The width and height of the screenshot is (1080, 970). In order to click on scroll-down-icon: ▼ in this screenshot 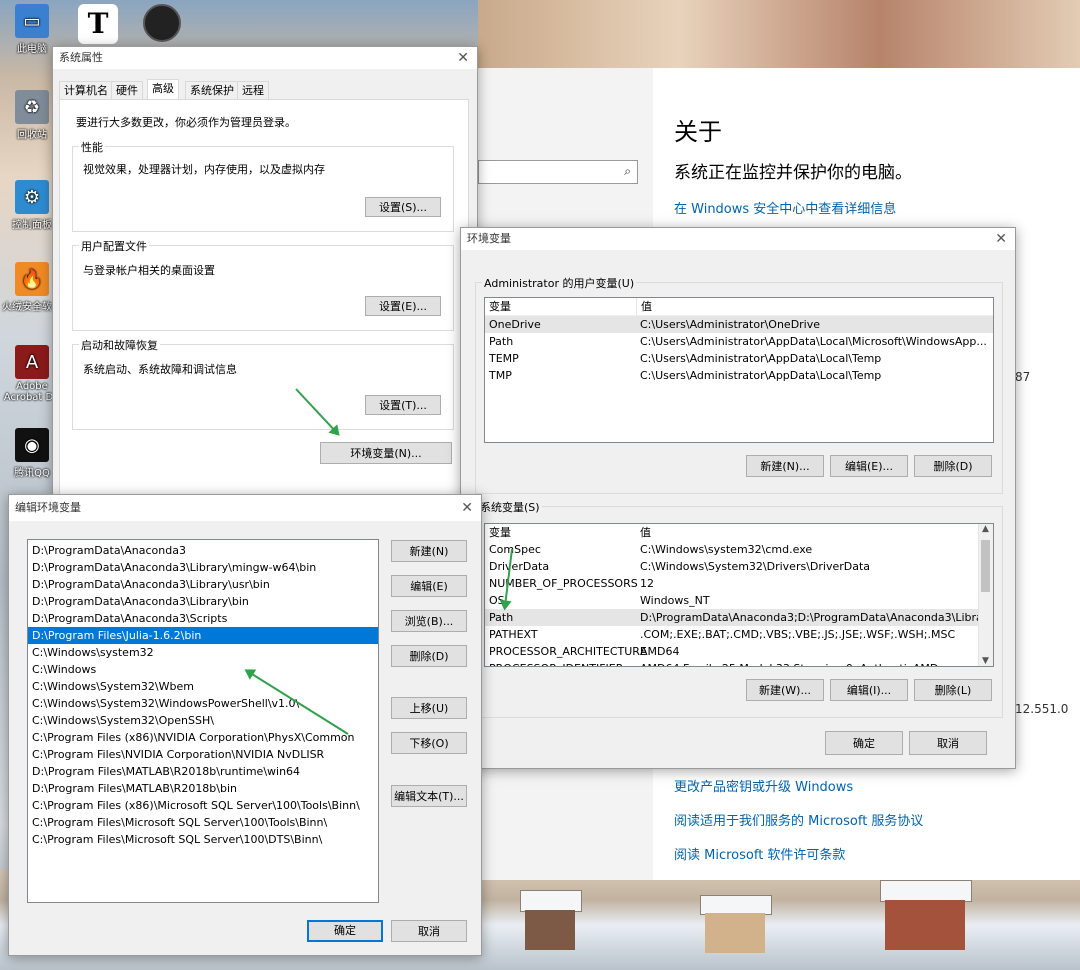, I will do `click(985, 661)`.